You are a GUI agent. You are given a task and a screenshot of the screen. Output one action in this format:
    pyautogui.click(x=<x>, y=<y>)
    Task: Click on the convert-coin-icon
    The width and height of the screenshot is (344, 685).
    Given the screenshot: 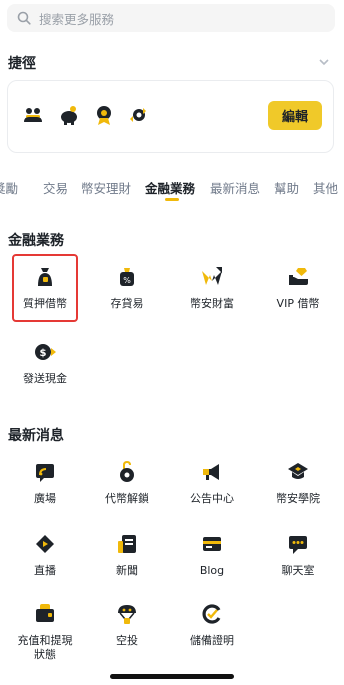 What is the action you would take?
    pyautogui.click(x=138, y=115)
    